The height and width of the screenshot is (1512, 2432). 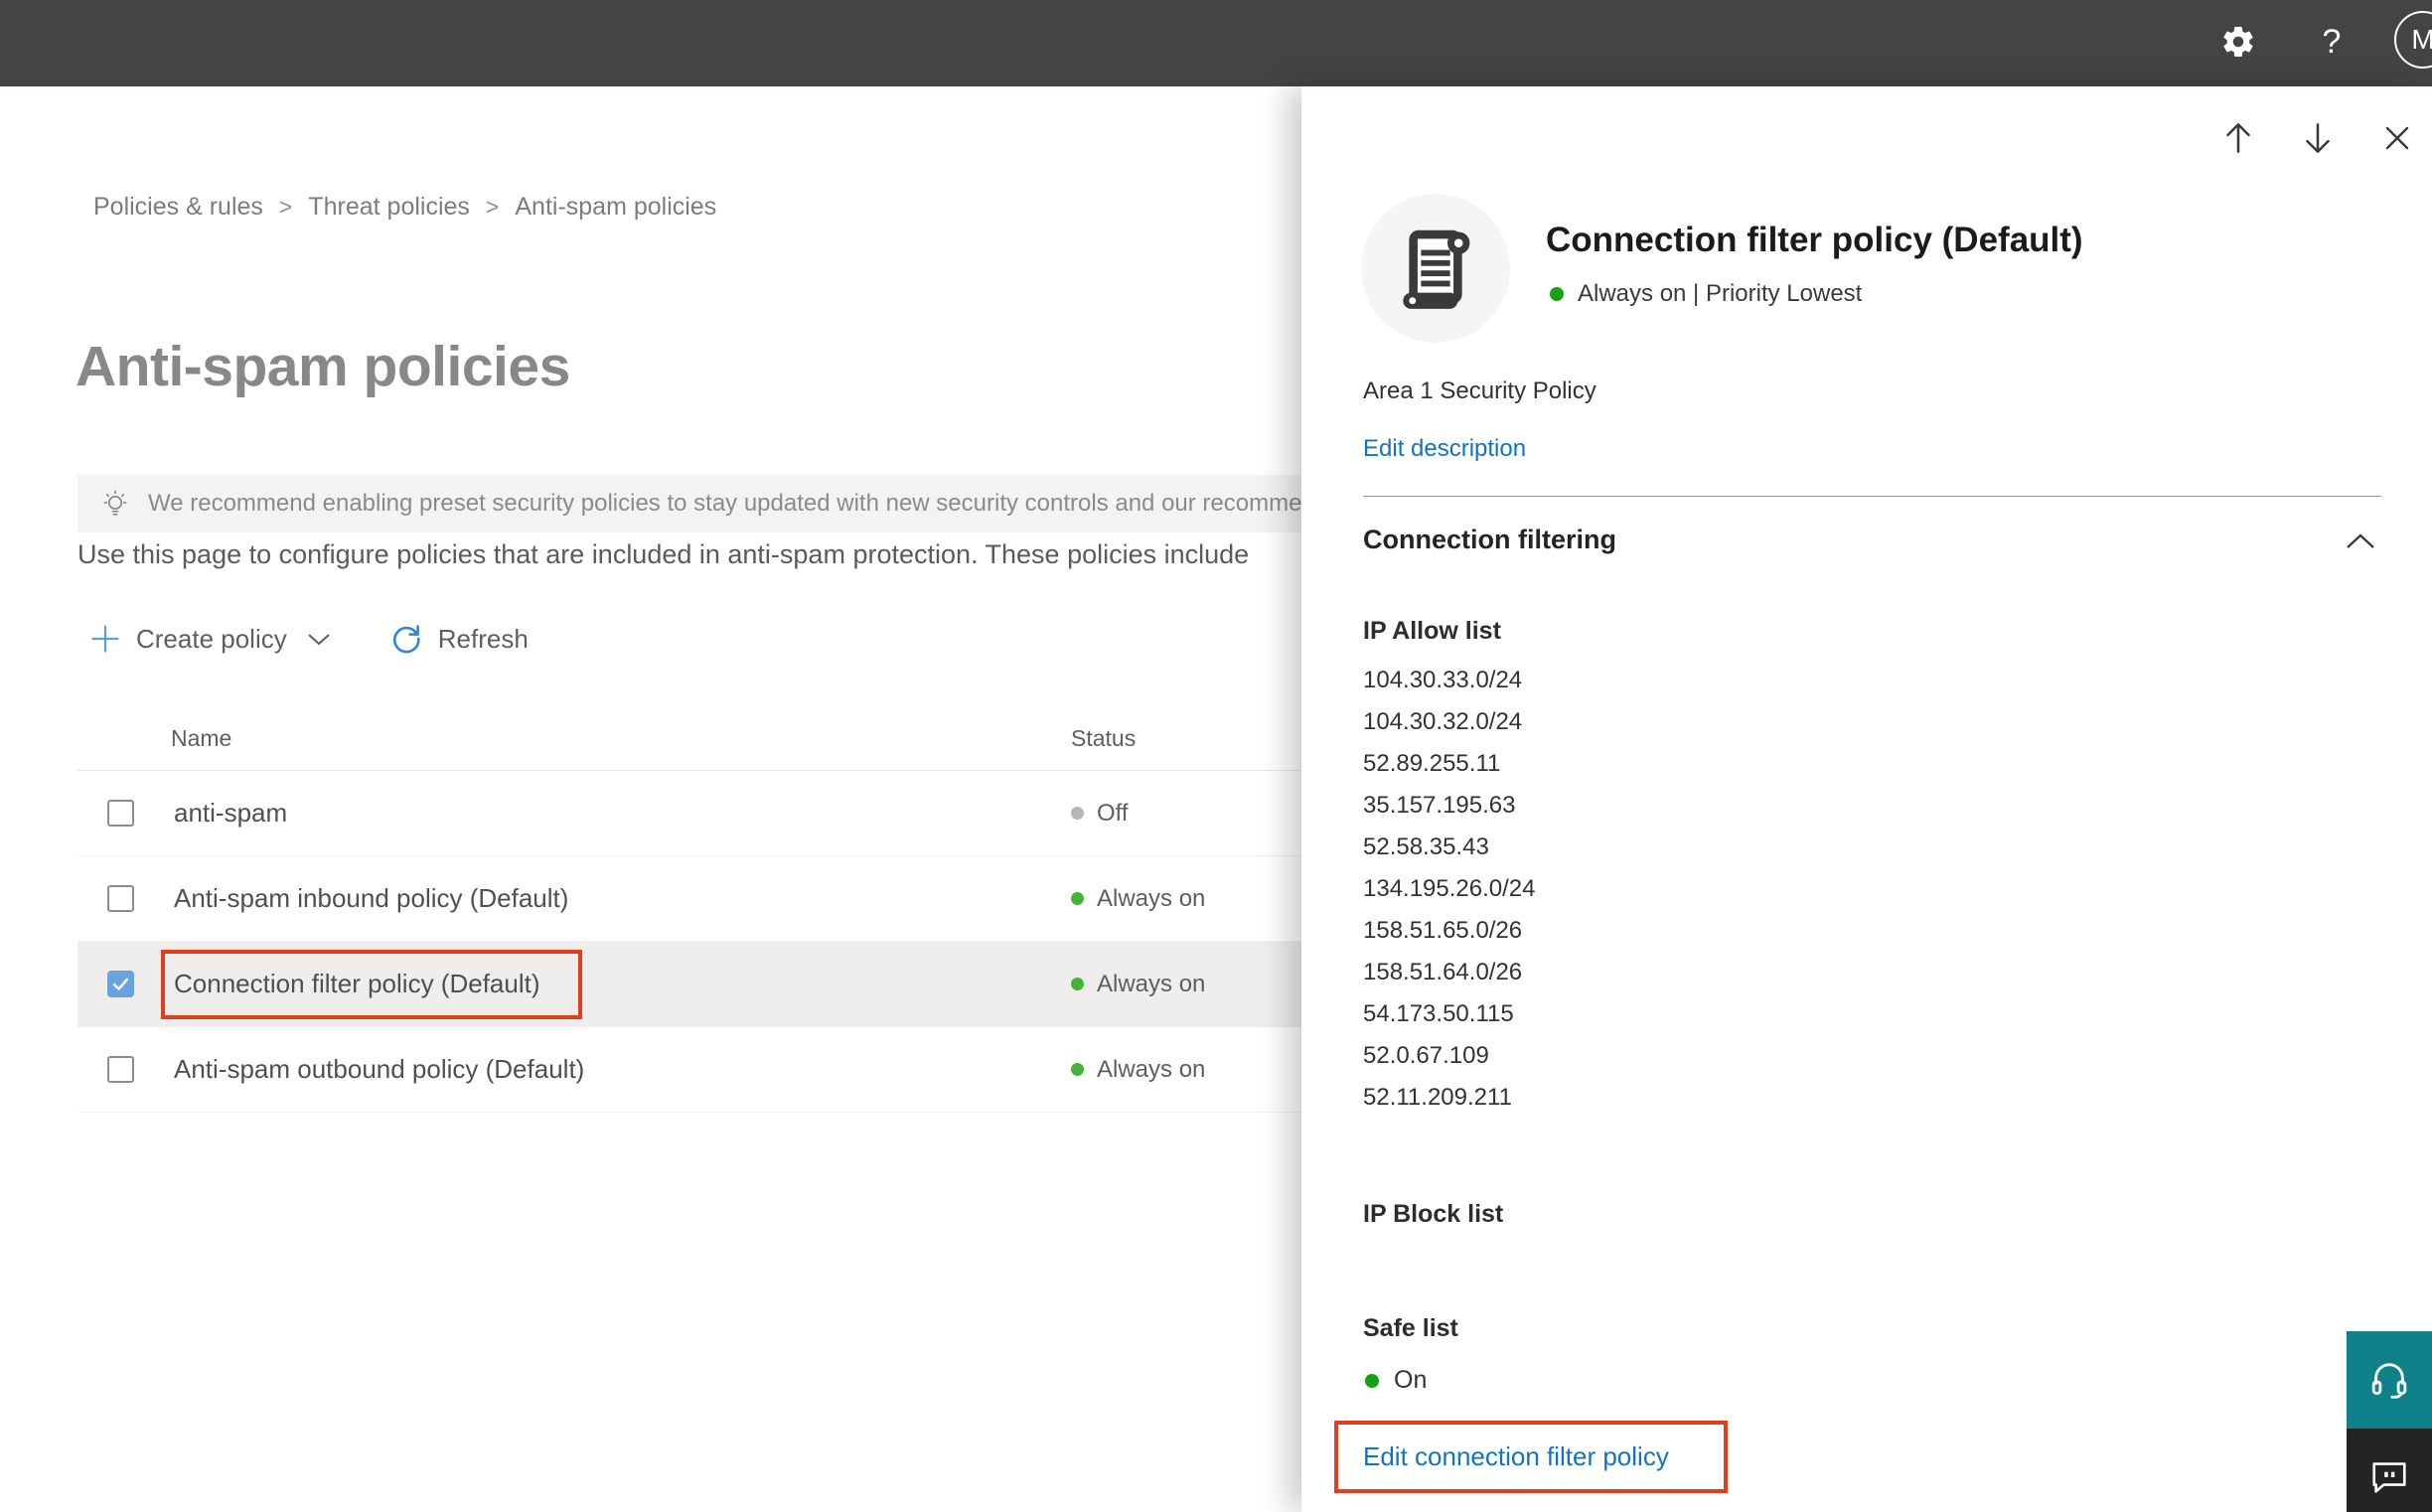 I want to click on flyout-status-line: Always on | Priority Lowest, so click(x=1706, y=294).